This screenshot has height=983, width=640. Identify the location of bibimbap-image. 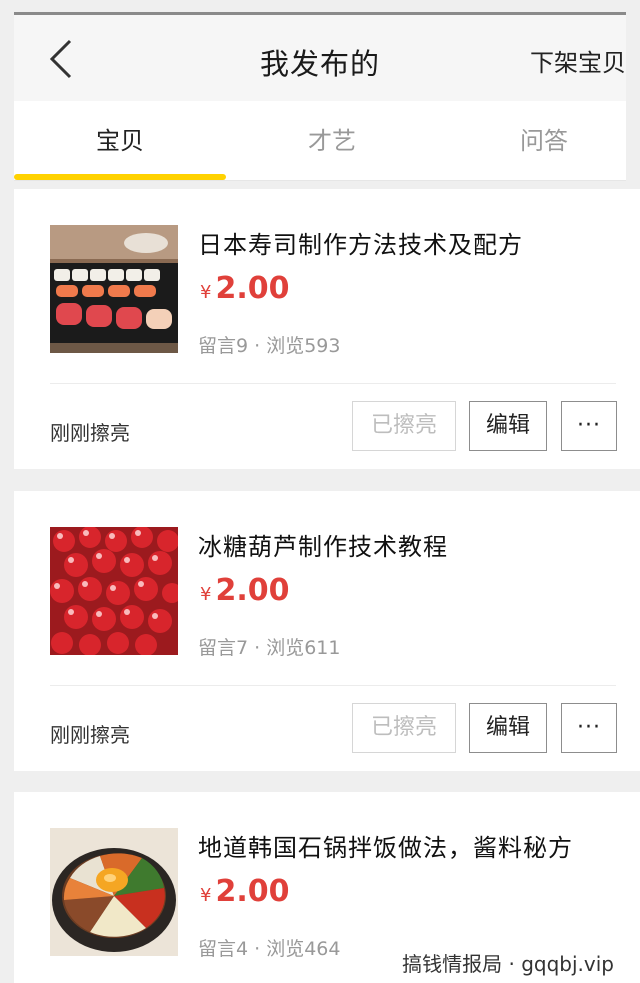
(114, 892).